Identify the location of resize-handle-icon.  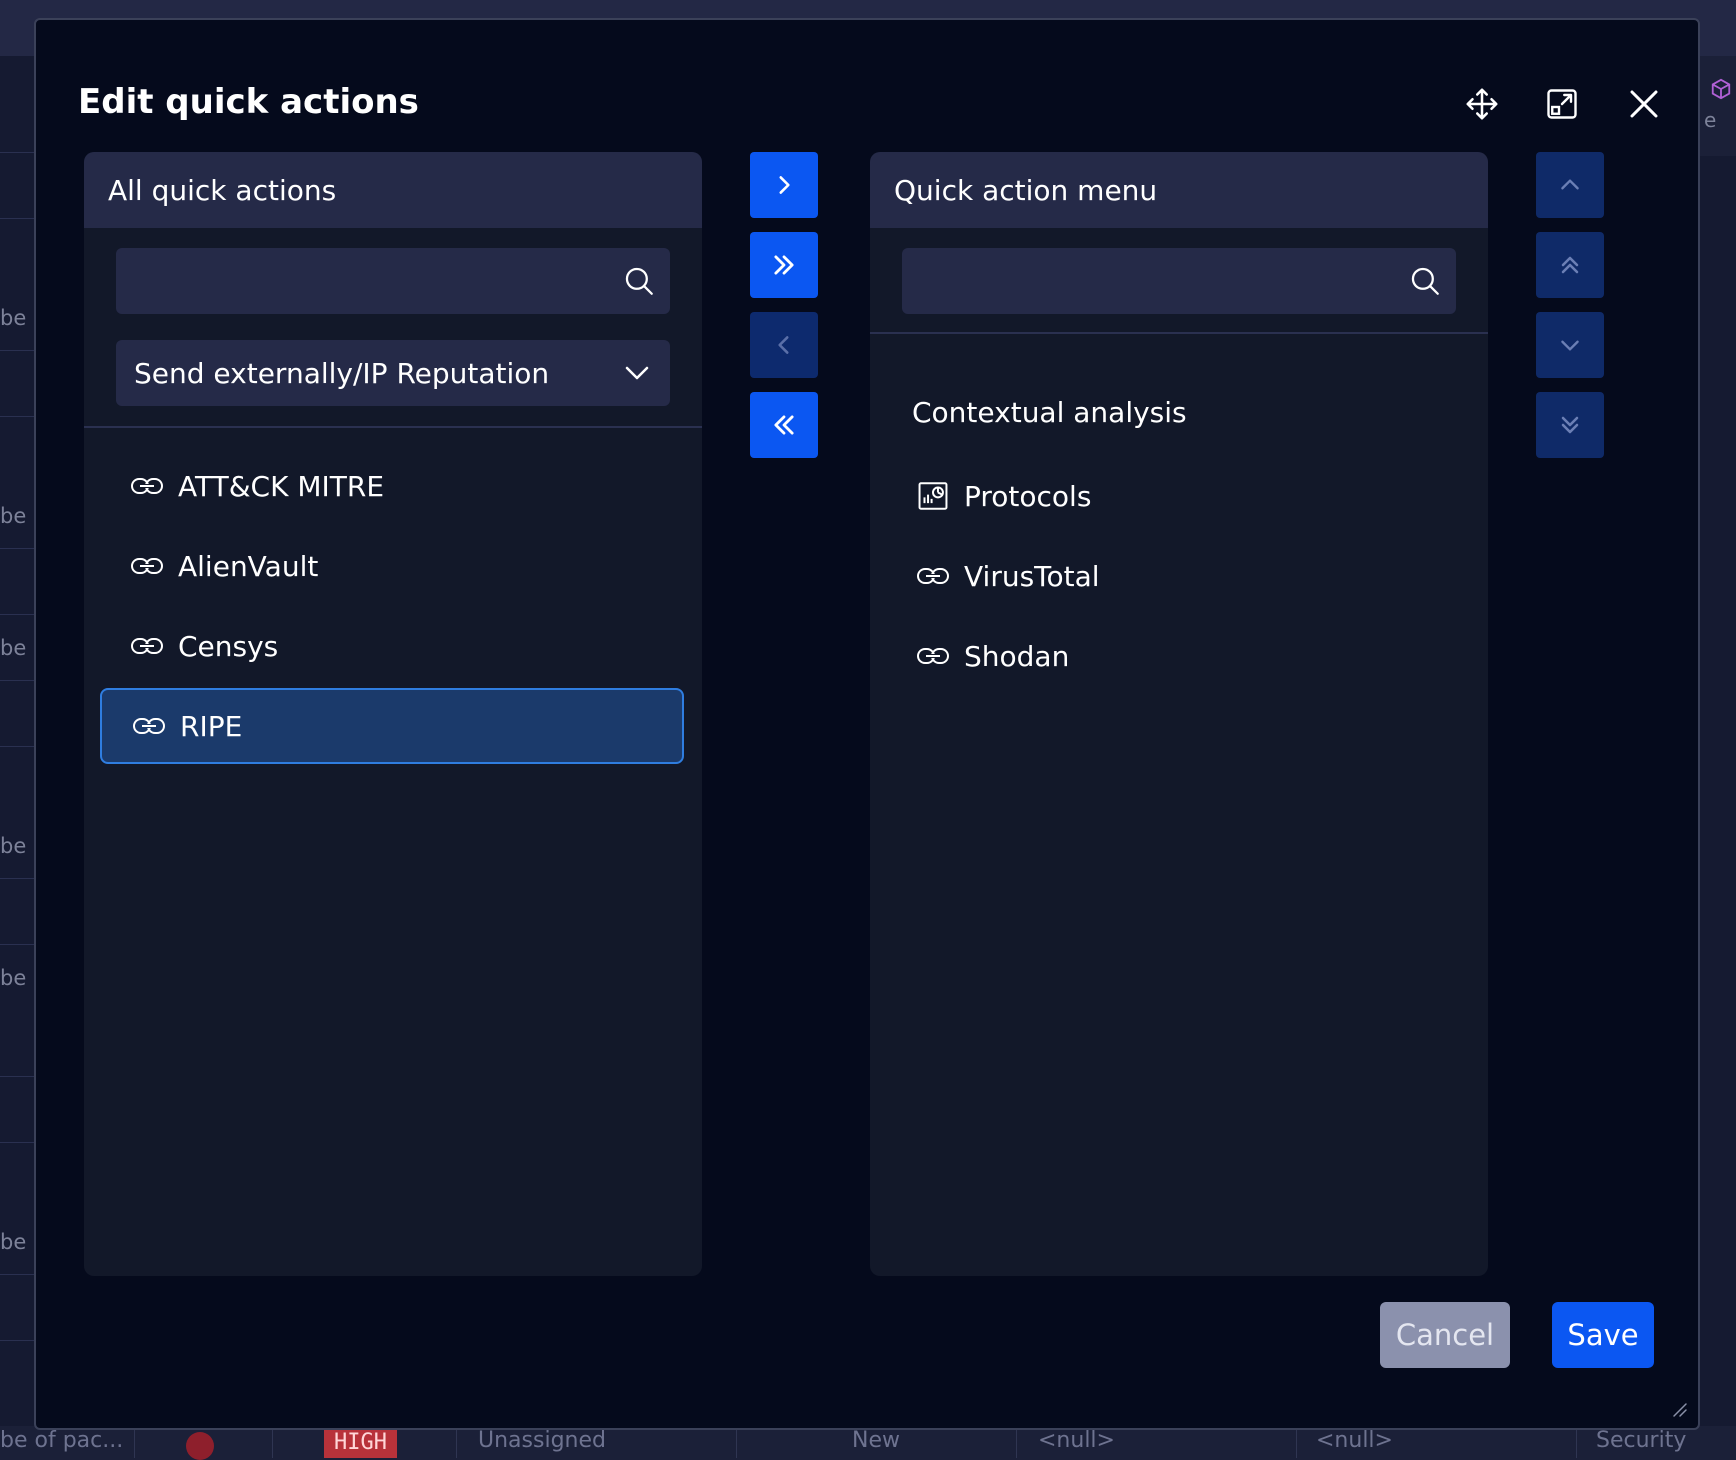
(1679, 1409).